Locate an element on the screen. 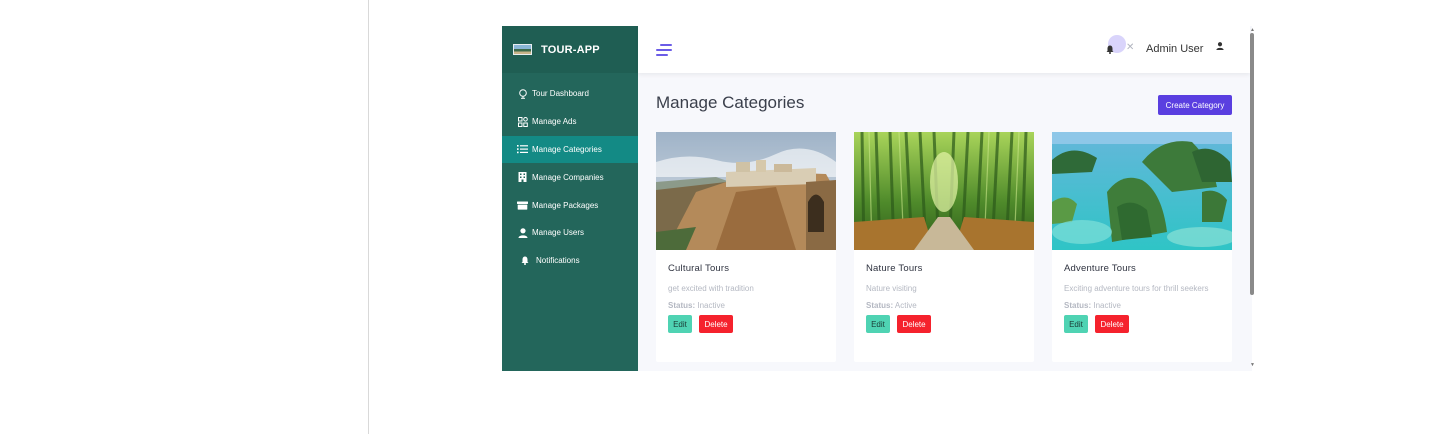 The image size is (1438, 434). card-status: Status: Active is located at coordinates (891, 305).